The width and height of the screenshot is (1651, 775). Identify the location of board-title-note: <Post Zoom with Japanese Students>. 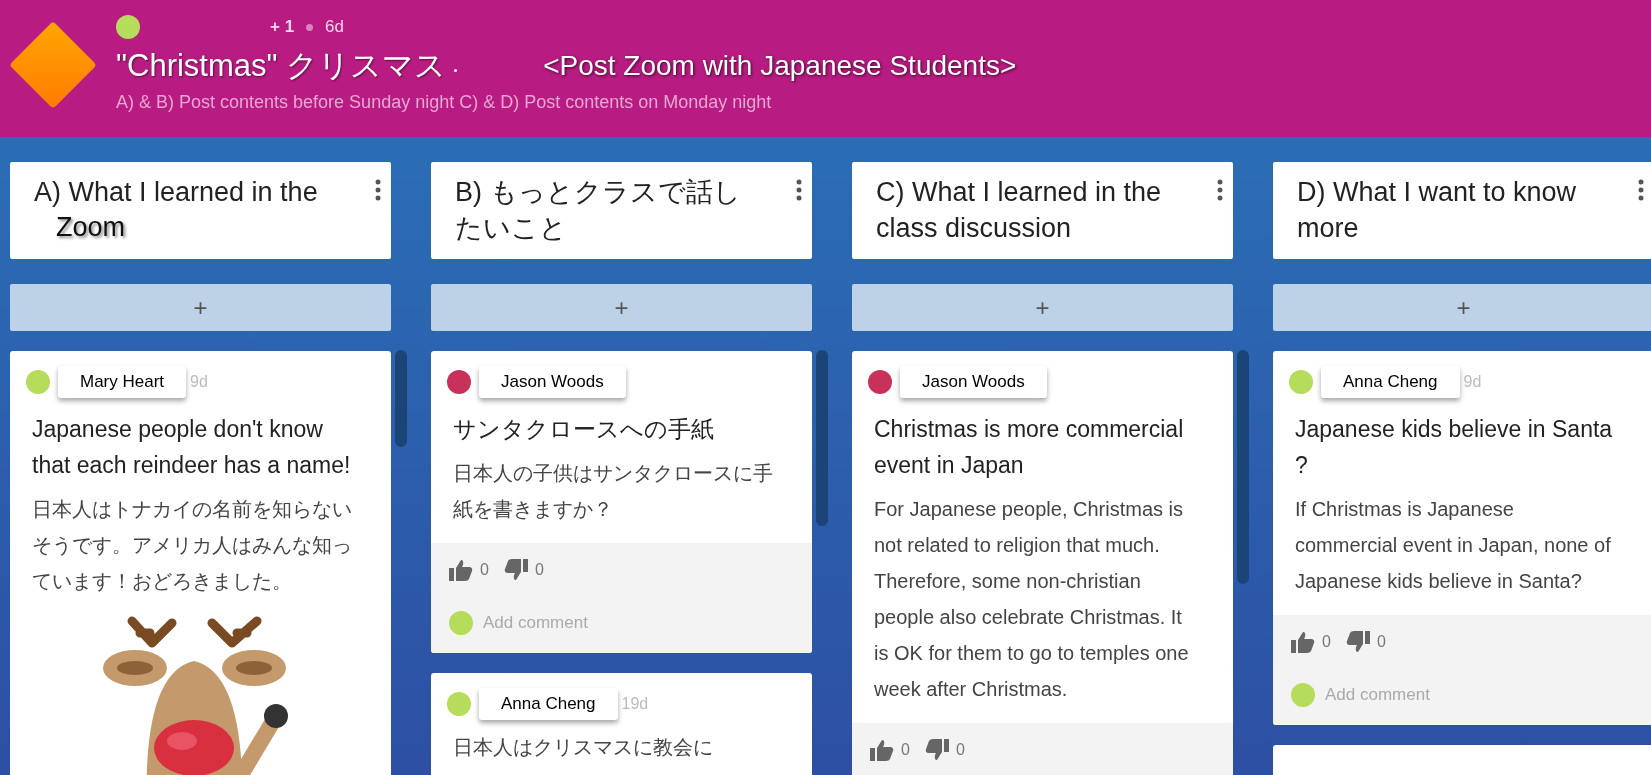
(780, 66).